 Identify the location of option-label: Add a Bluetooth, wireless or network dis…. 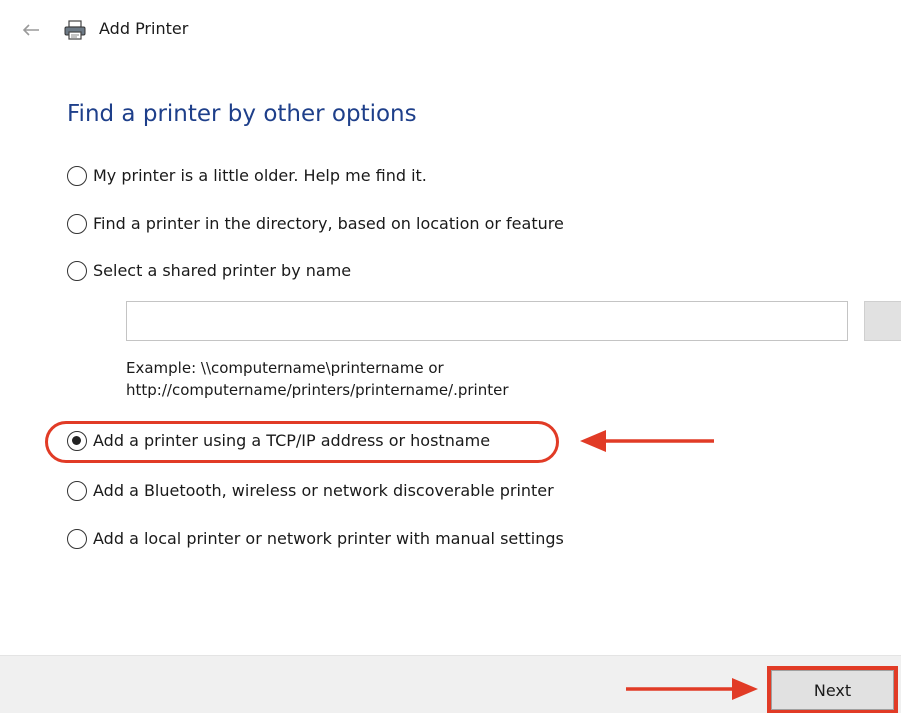
(323, 490).